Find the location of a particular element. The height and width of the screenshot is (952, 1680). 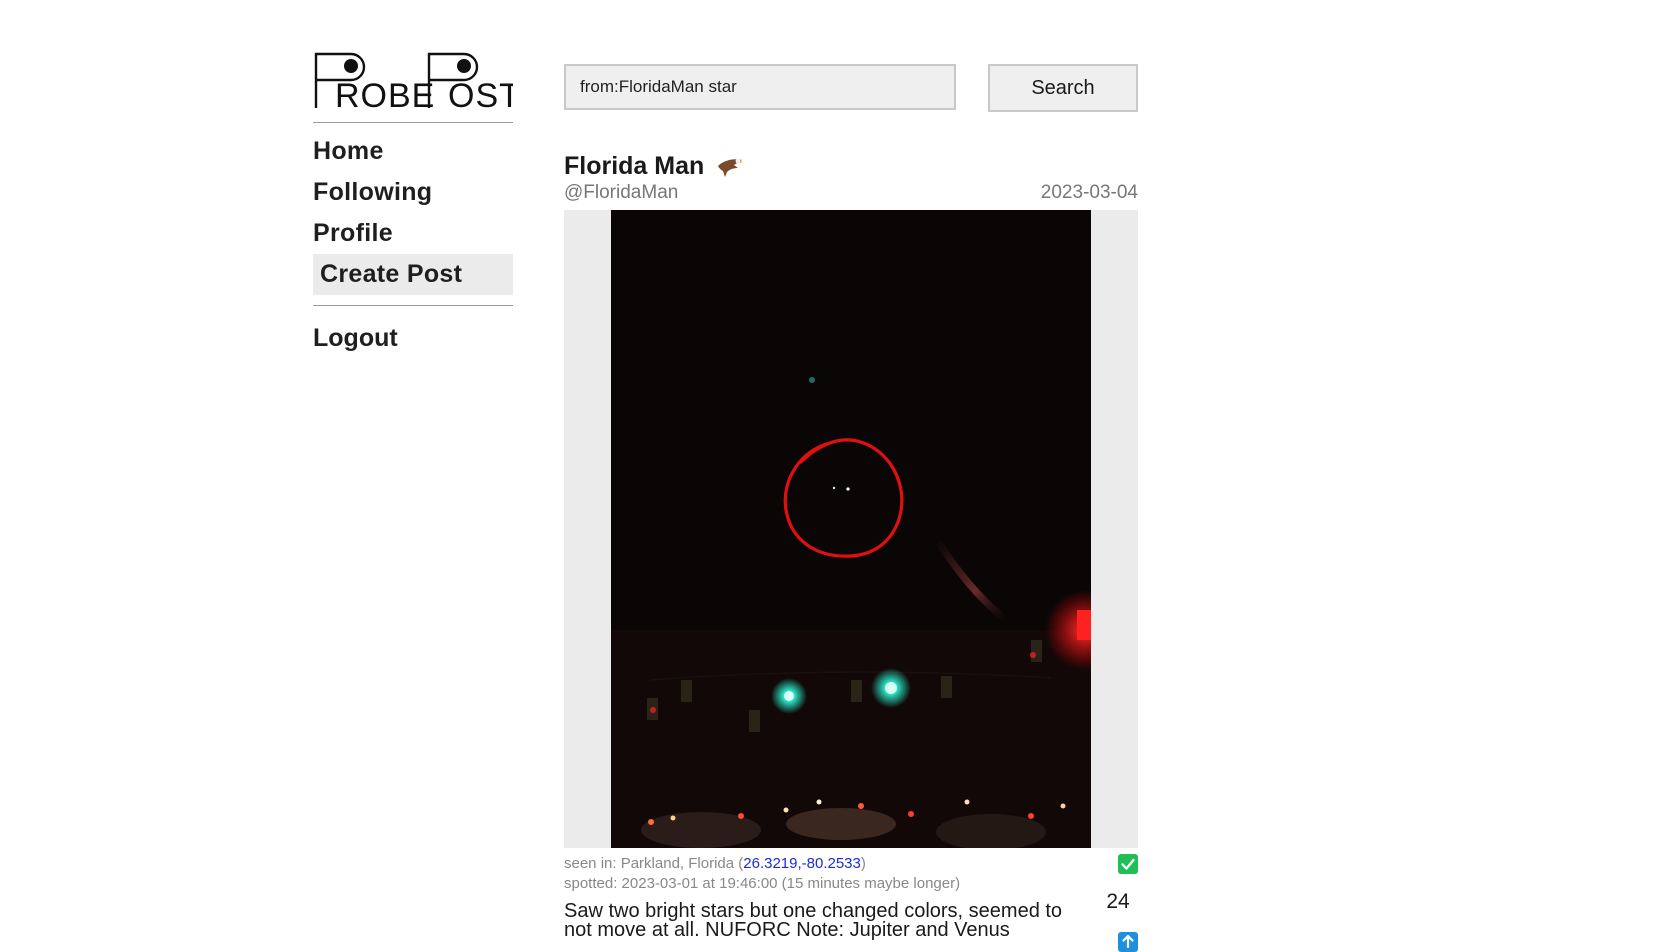

nav-item-home: Home is located at coordinates (413, 151).